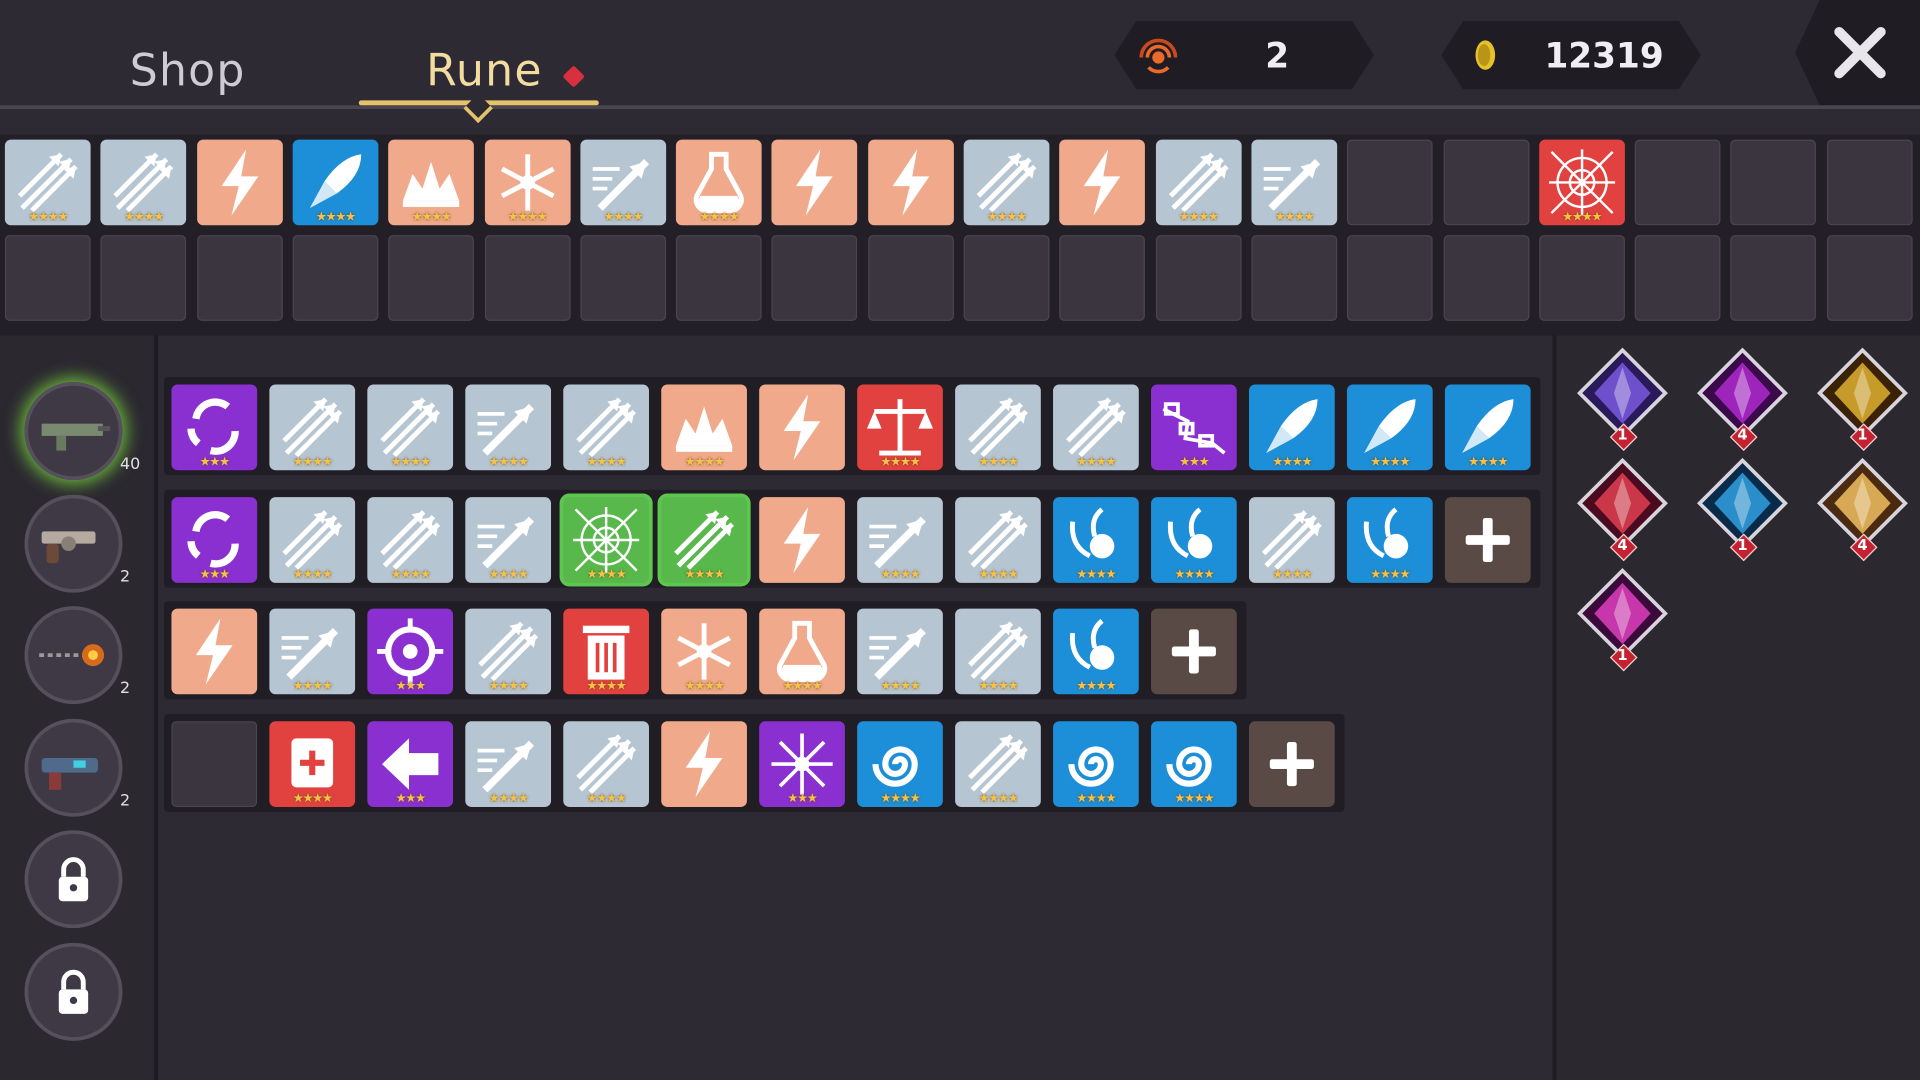  What do you see at coordinates (73, 879) in the screenshot?
I see `weapon-slot-locked` at bounding box center [73, 879].